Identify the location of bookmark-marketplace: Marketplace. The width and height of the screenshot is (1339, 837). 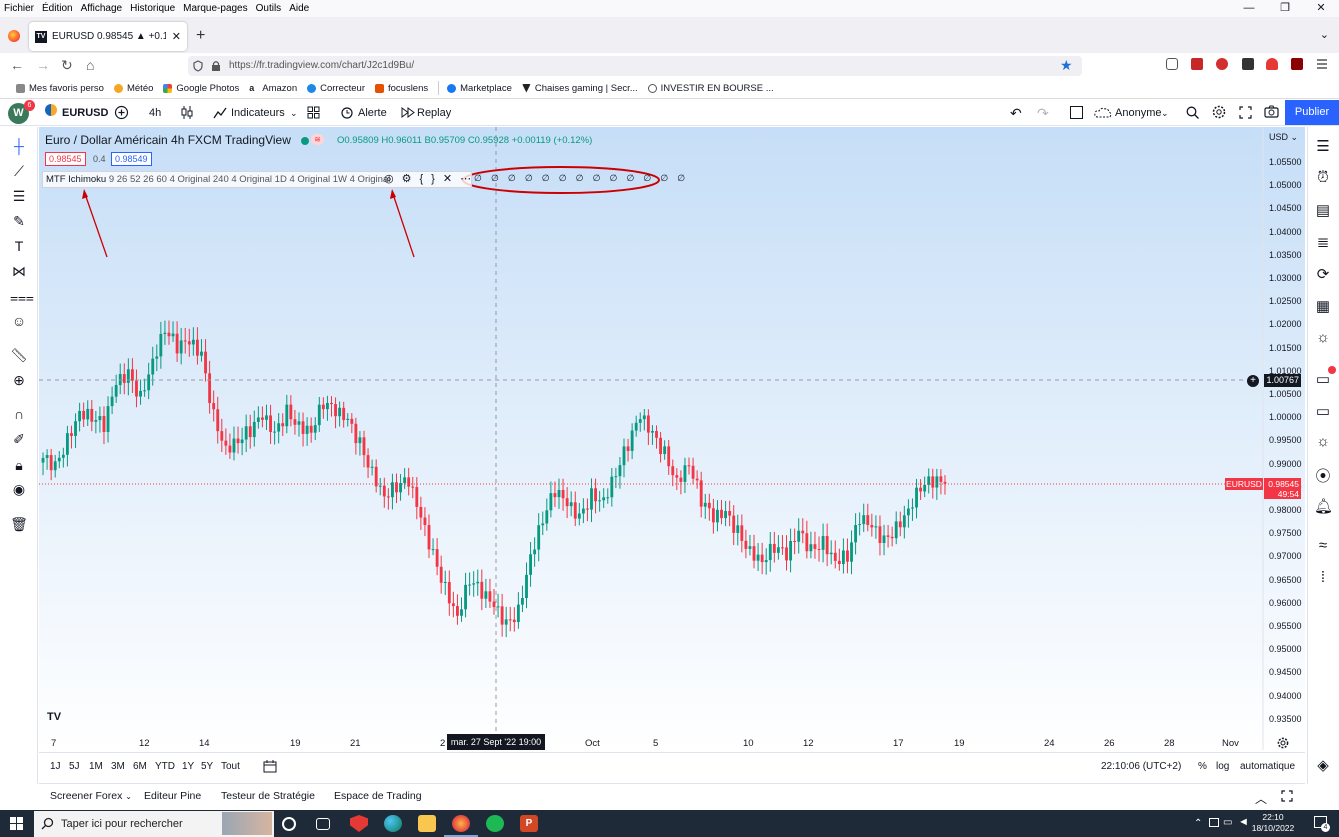
(479, 88).